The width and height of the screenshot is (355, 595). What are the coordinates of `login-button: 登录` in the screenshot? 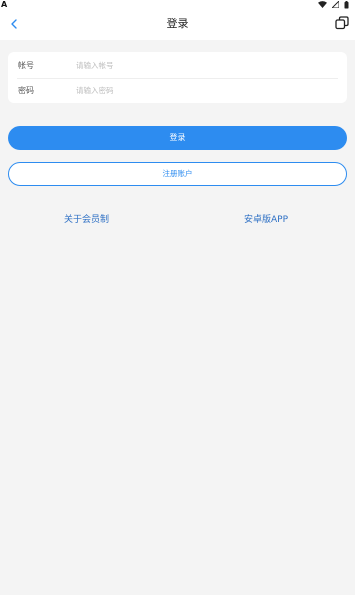 It's located at (177, 138).